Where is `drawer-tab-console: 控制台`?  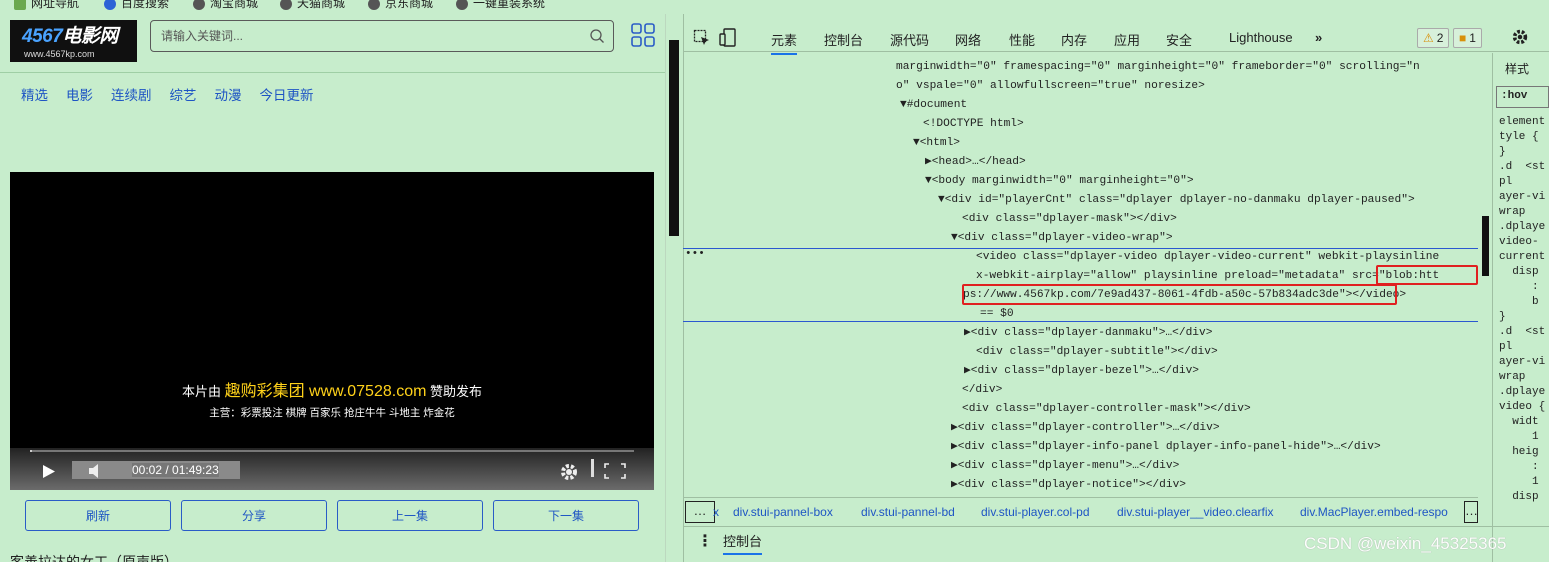
drawer-tab-console: 控制台 is located at coordinates (743, 543).